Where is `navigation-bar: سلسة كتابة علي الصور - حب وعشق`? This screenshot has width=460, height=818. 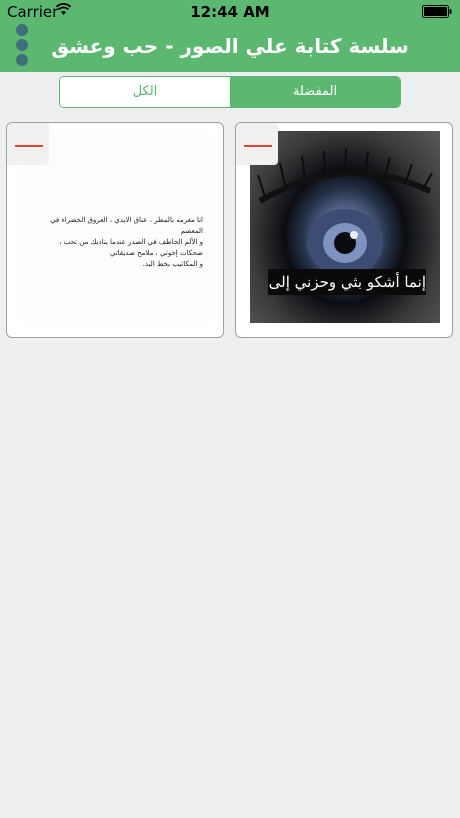
navigation-bar: سلسة كتابة علي الصور - حب وعشق is located at coordinates (230, 48).